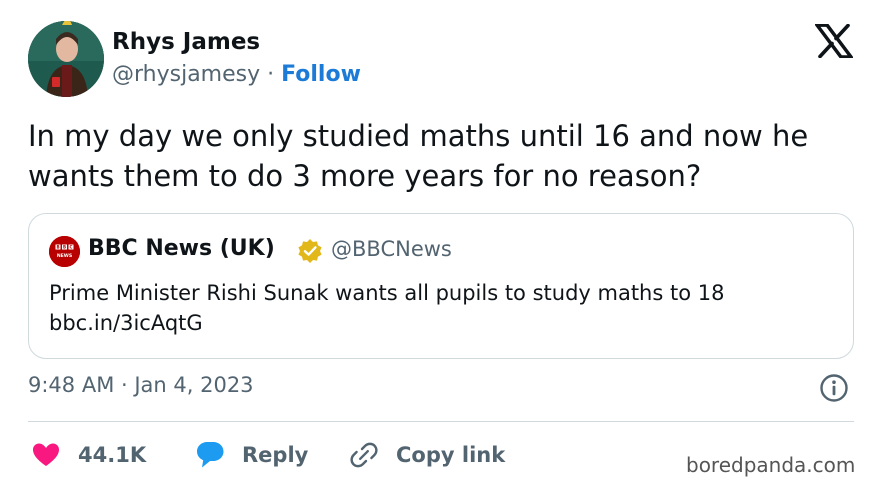 This screenshot has height=488, width=880. What do you see at coordinates (364, 455) in the screenshot?
I see `link-icon` at bounding box center [364, 455].